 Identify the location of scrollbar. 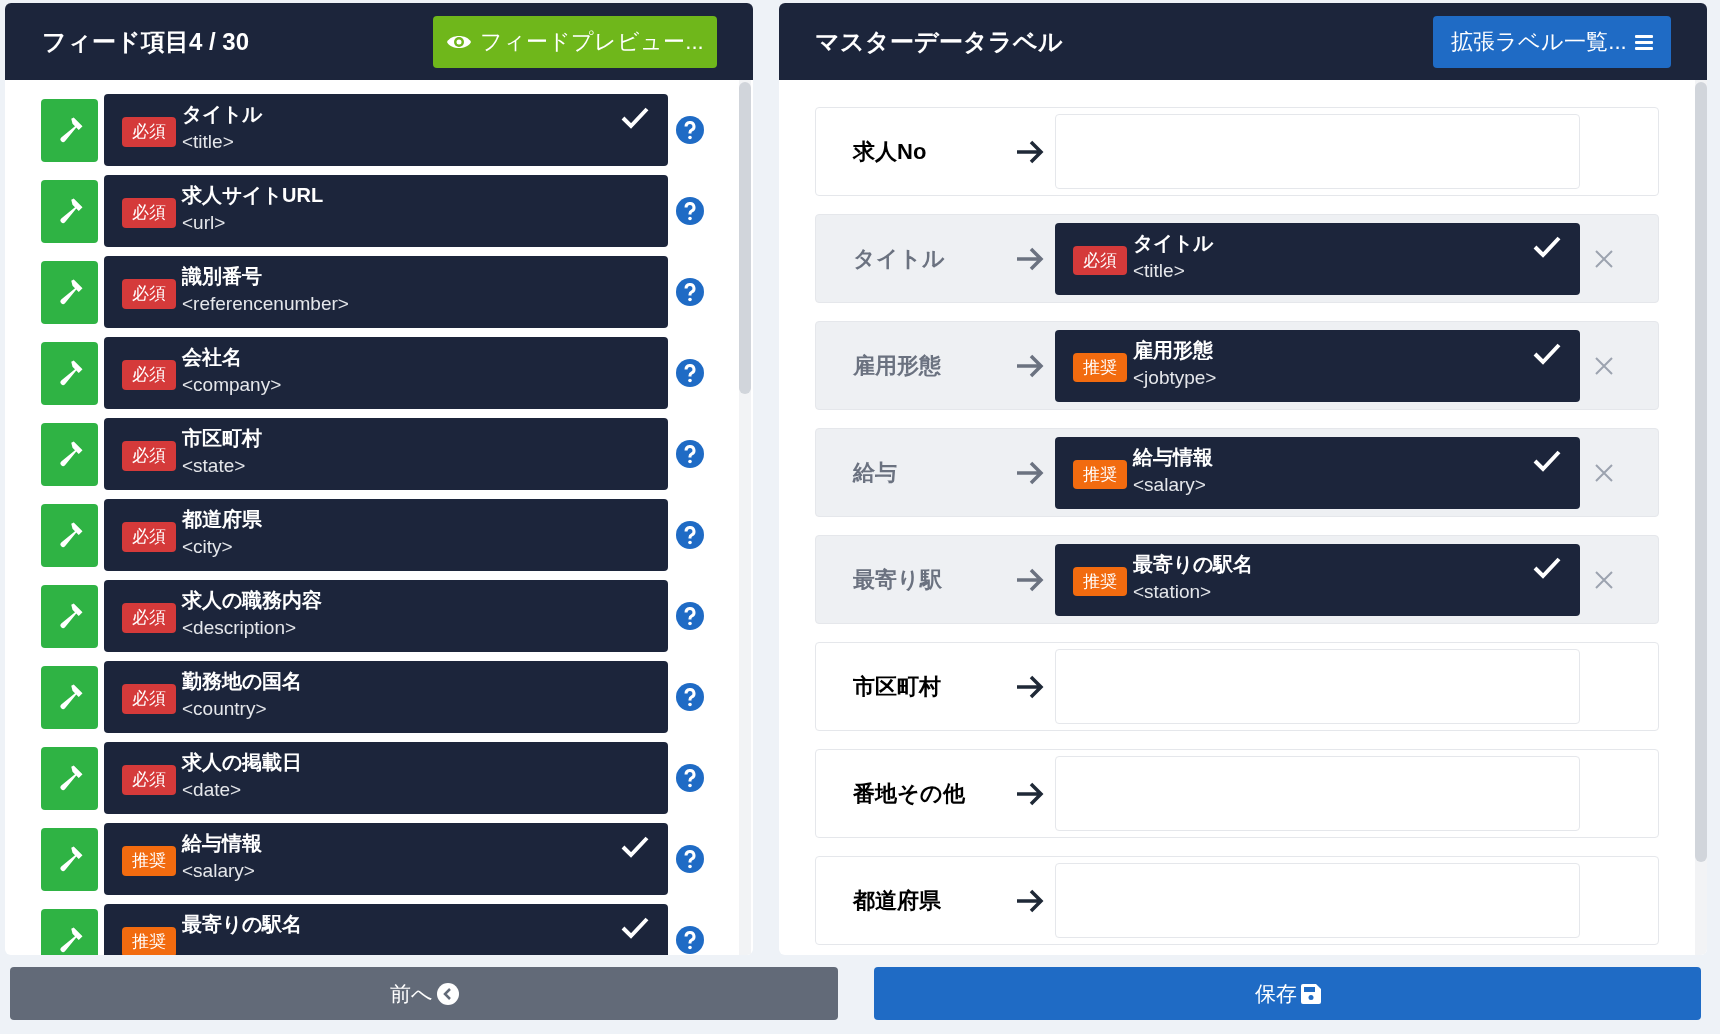
(745, 517).